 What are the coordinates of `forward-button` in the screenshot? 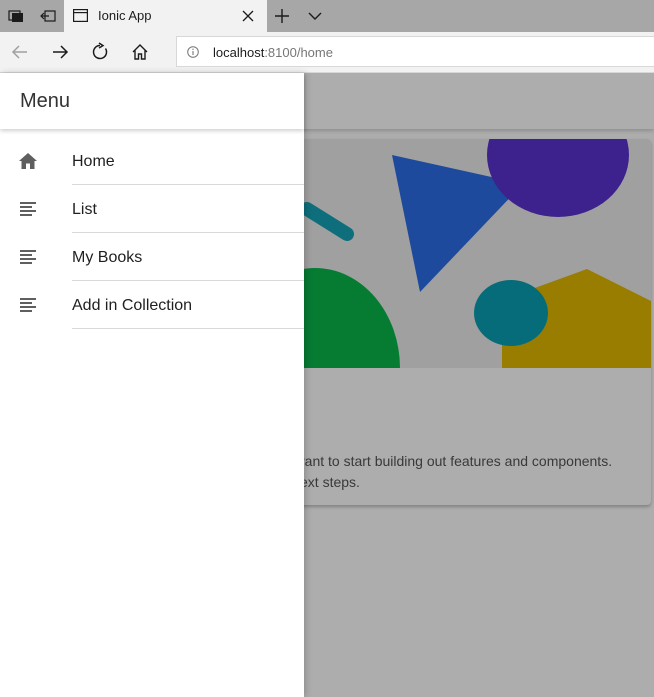 It's located at (60, 52).